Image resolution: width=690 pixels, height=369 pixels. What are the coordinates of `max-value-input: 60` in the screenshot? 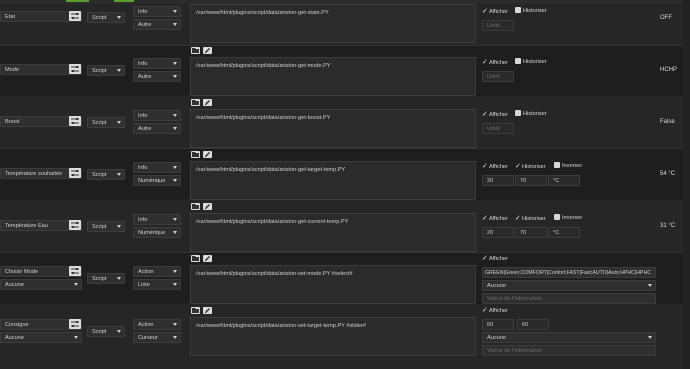 It's located at (533, 324).